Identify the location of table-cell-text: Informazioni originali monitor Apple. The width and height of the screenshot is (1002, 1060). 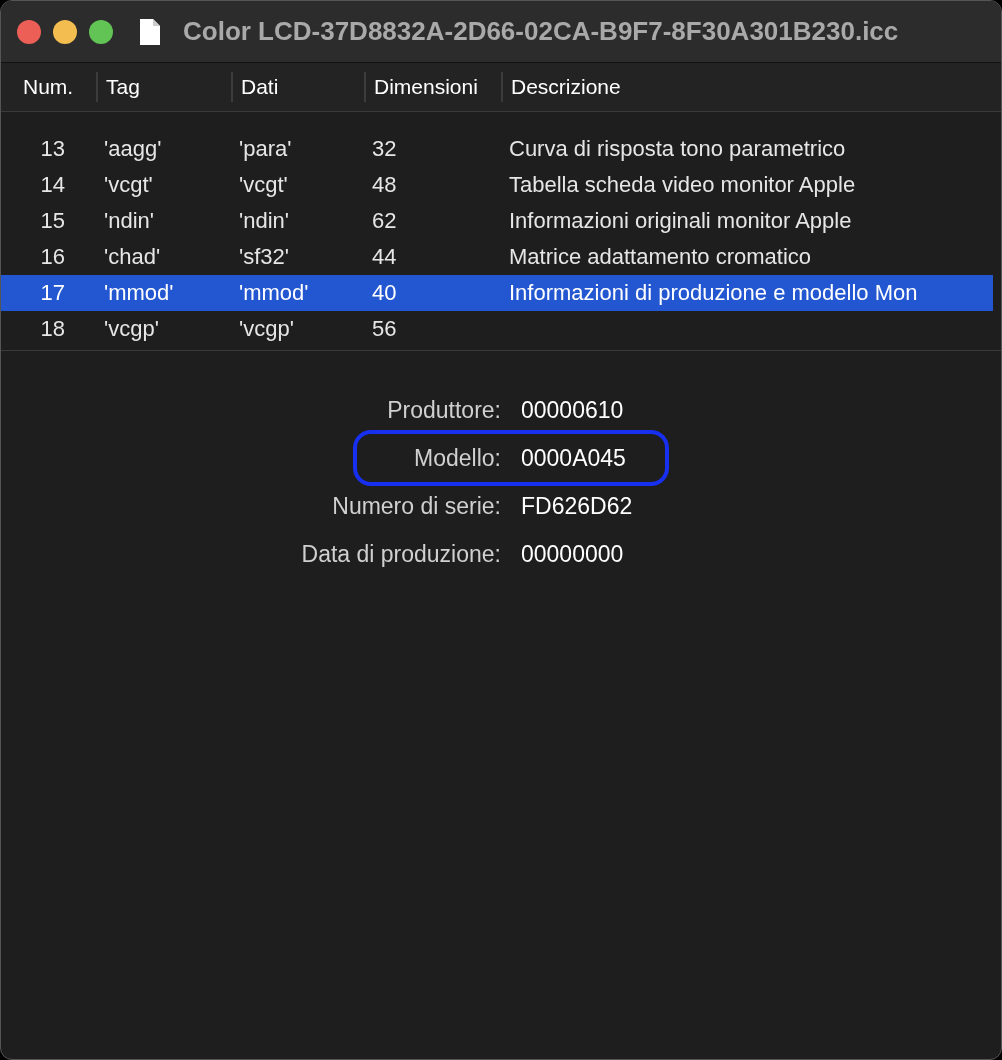
(680, 221).